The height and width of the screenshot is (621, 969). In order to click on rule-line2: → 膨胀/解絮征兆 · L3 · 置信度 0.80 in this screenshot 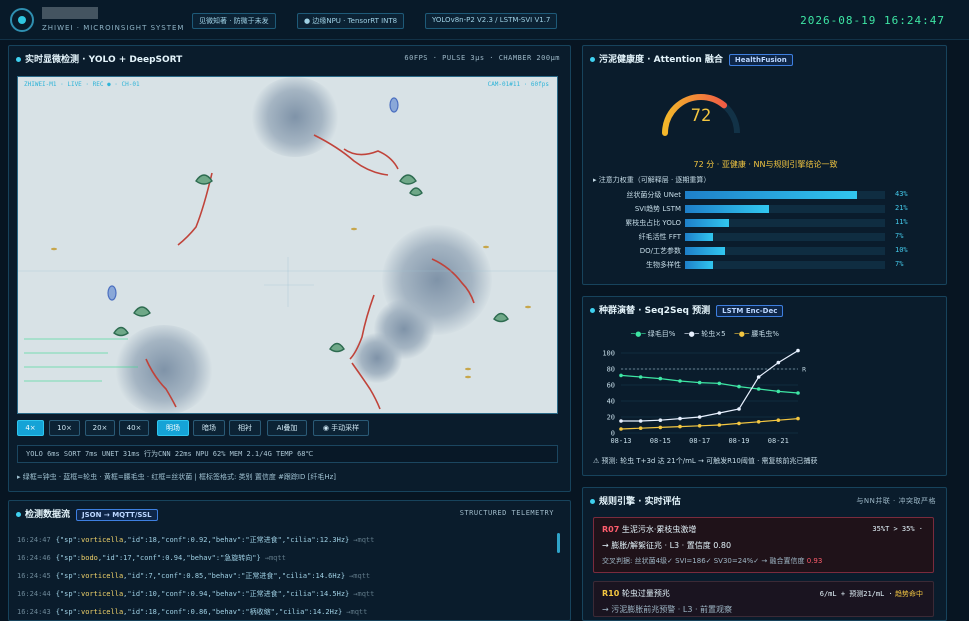, I will do `click(667, 545)`.